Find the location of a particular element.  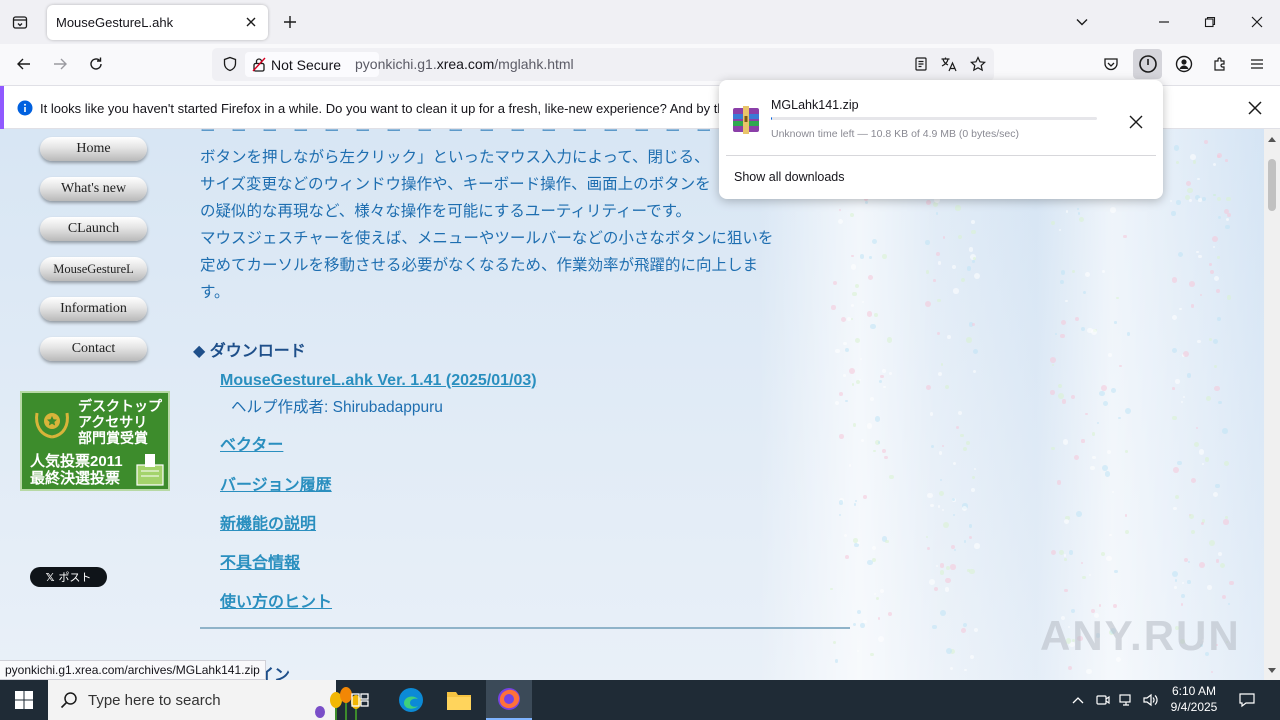

plus-icon is located at coordinates (290, 22).